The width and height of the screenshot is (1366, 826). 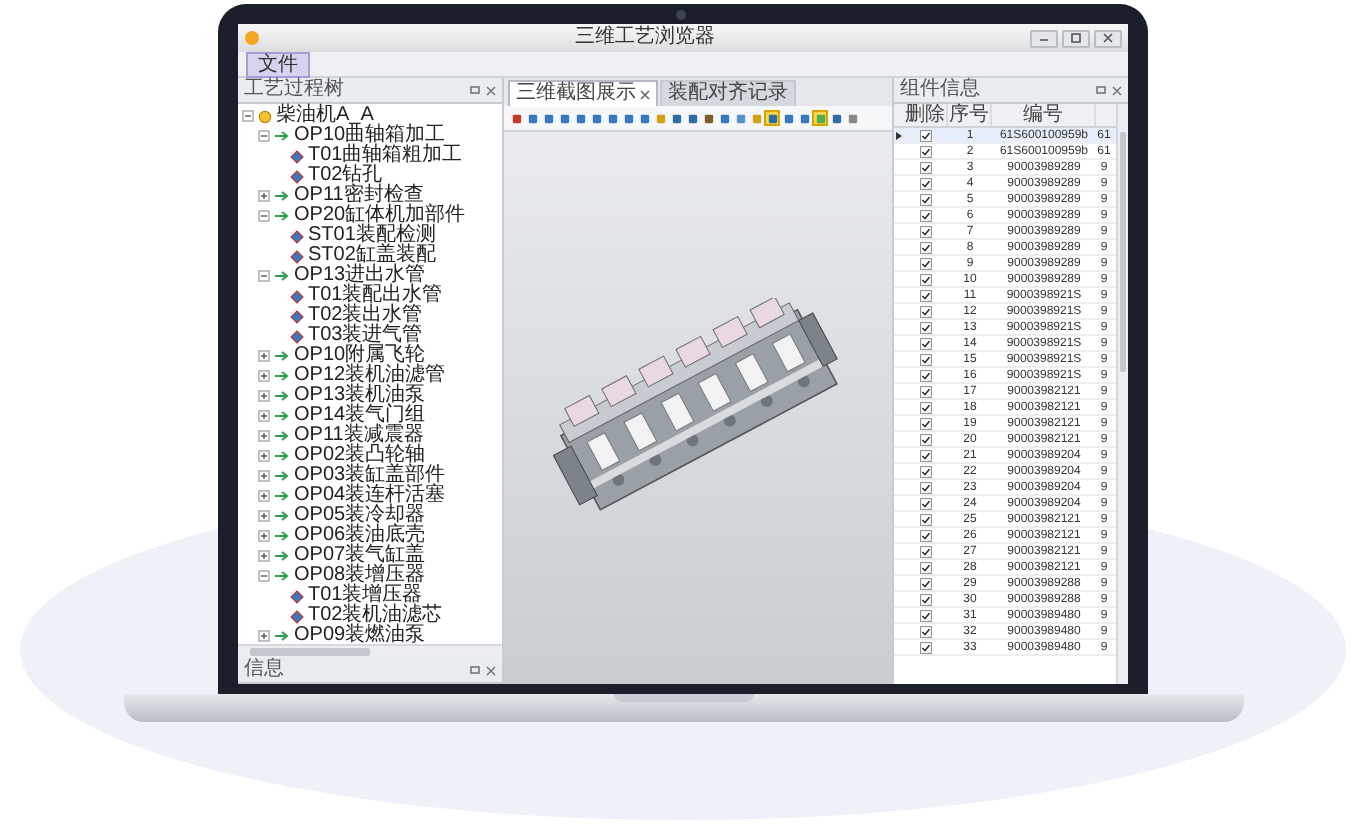 What do you see at coordinates (970, 115) in the screenshot?
I see `column-header: 序号` at bounding box center [970, 115].